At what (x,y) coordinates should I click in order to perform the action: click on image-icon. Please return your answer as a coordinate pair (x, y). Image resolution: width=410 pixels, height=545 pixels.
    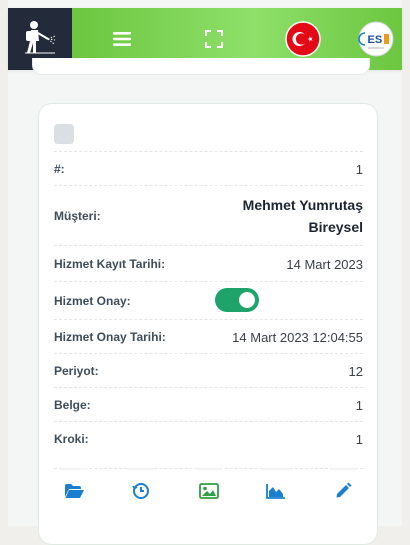
    Looking at the image, I should click on (208, 491).